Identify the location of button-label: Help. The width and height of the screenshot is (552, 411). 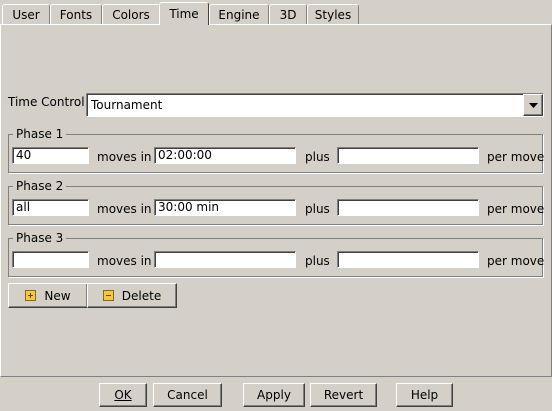
(424, 395).